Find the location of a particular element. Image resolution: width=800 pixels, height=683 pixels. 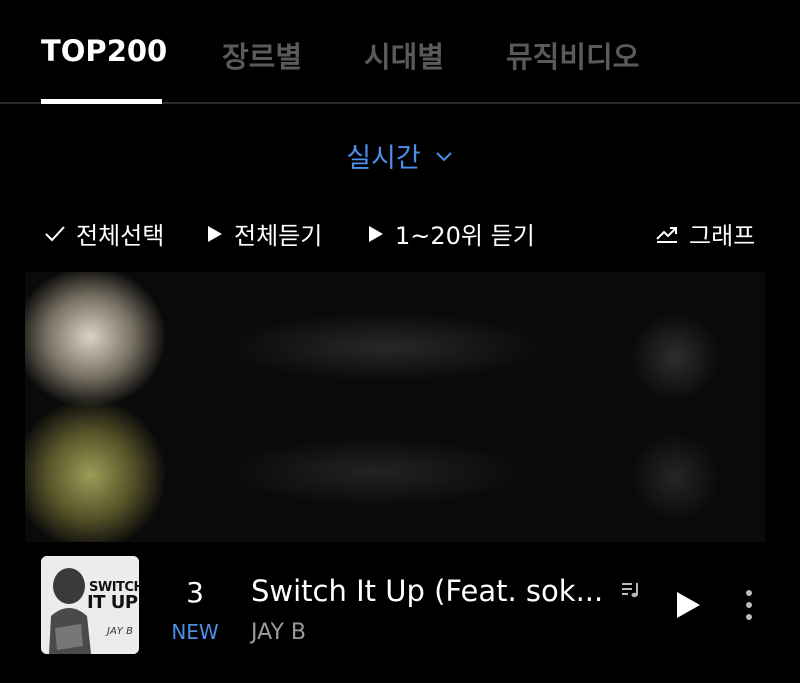

tab-music-video: 뮤직비디오 is located at coordinates (572, 55).